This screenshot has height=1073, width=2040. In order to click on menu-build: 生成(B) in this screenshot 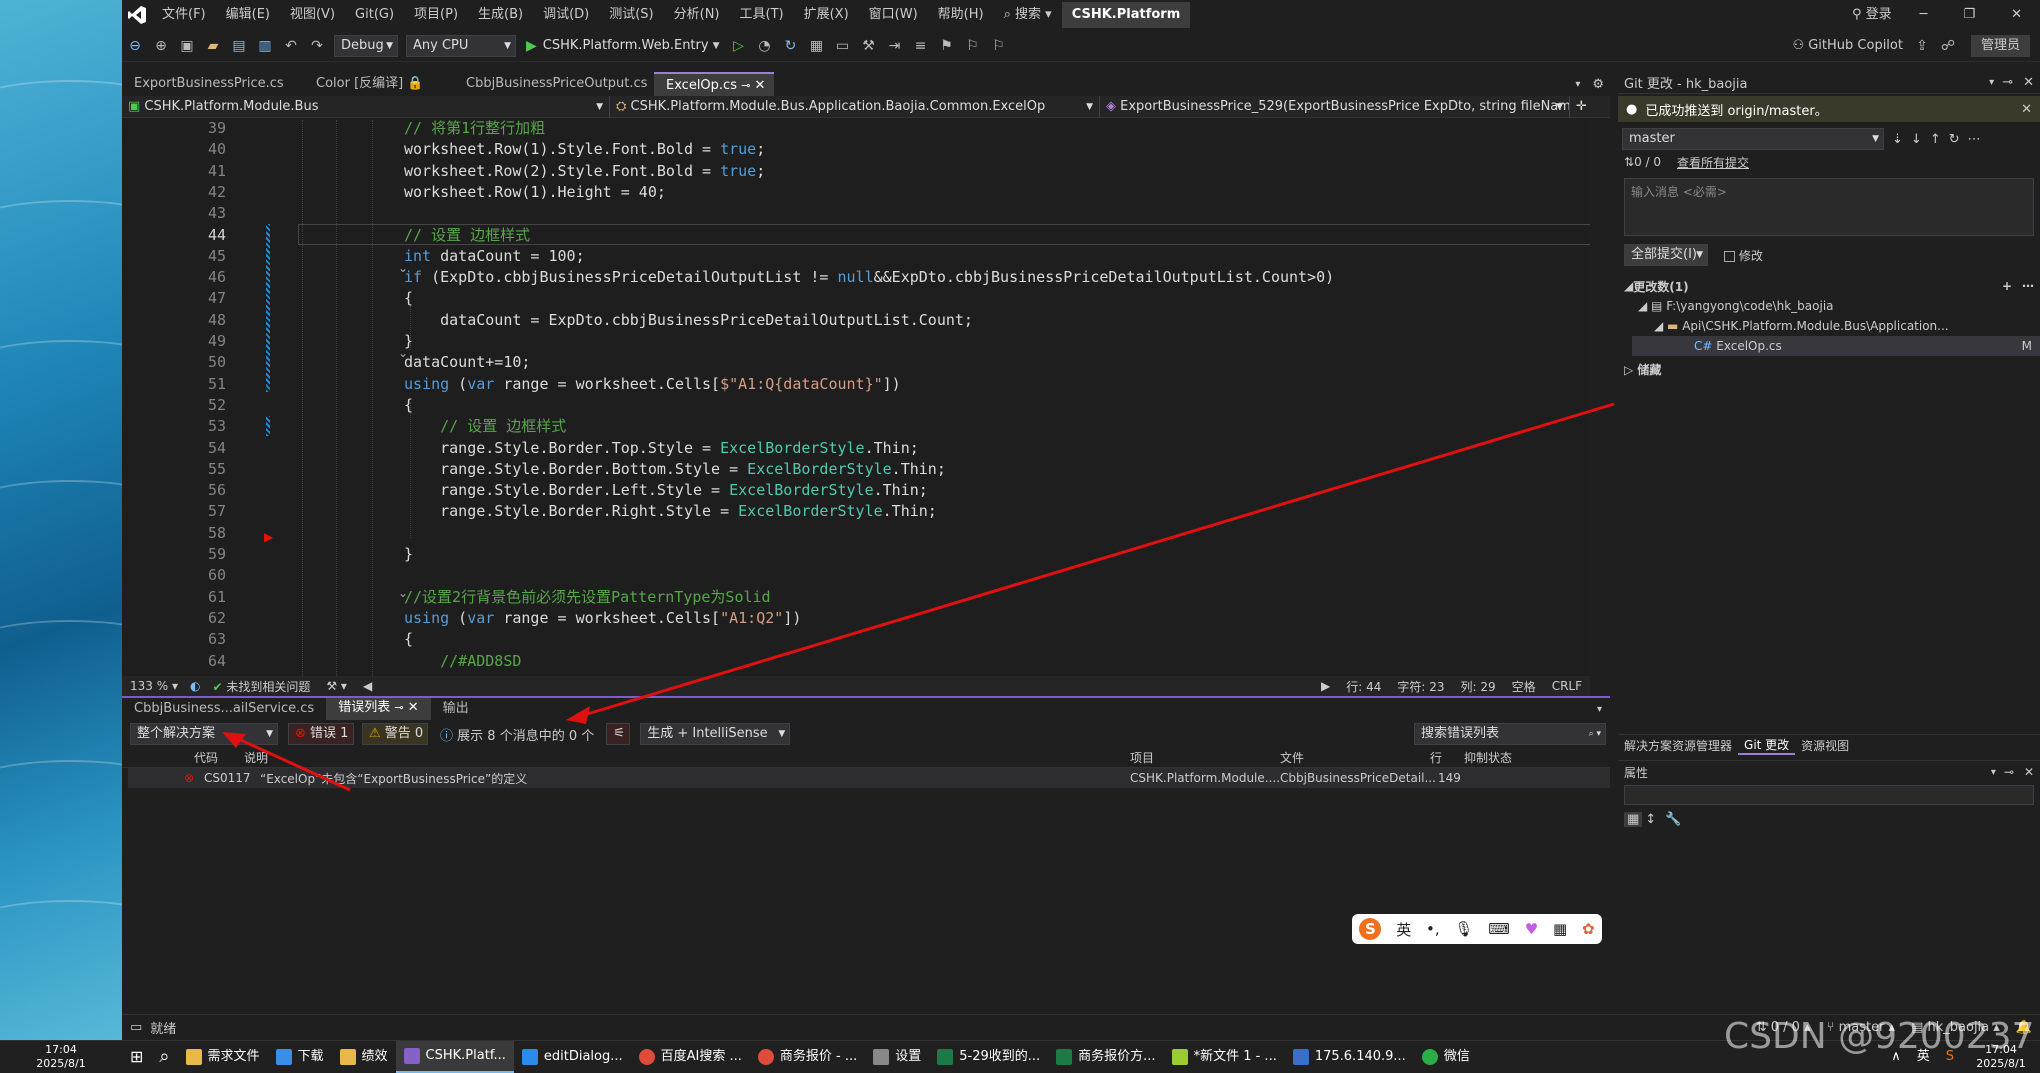, I will do `click(500, 15)`.